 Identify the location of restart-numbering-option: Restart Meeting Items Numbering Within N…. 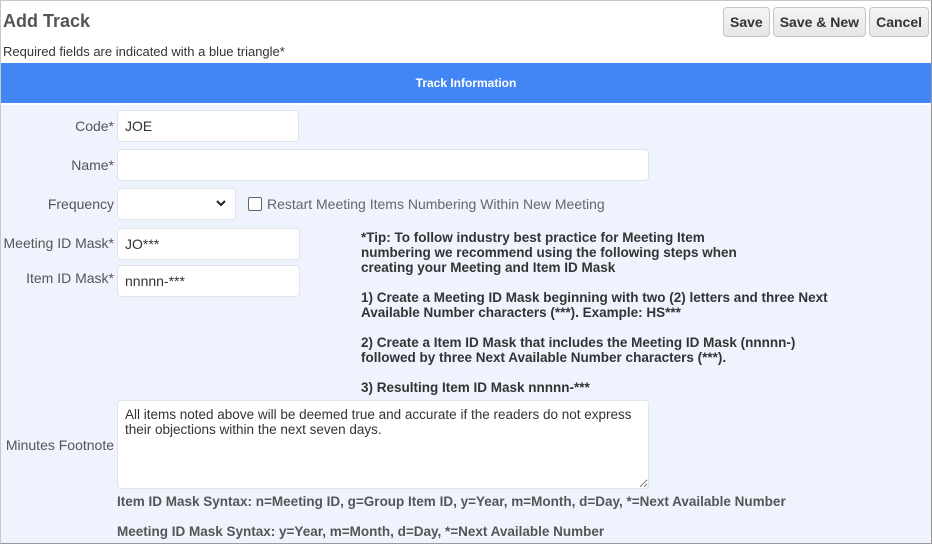
(426, 204).